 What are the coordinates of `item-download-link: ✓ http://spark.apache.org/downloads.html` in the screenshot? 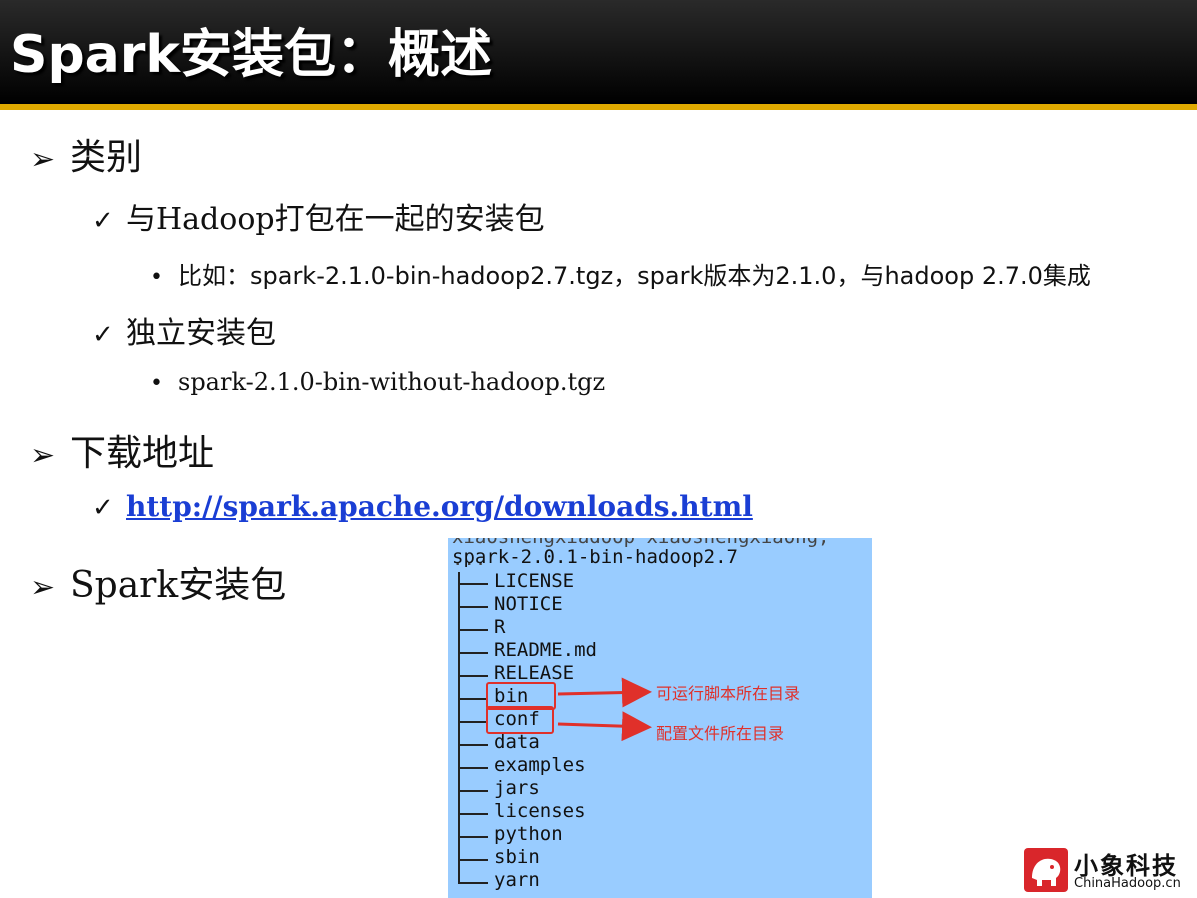 It's located at (422, 506).